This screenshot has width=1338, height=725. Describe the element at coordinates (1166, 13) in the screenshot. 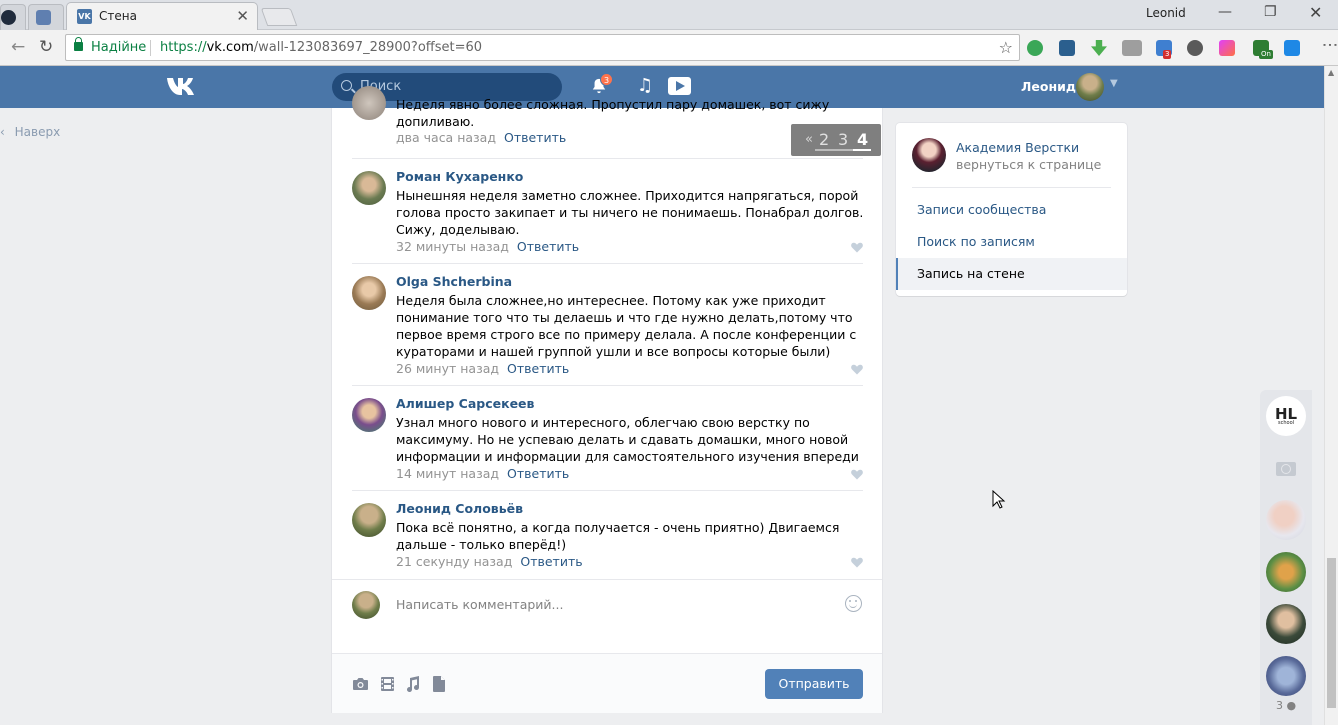

I see `window-user: Leonid` at that location.